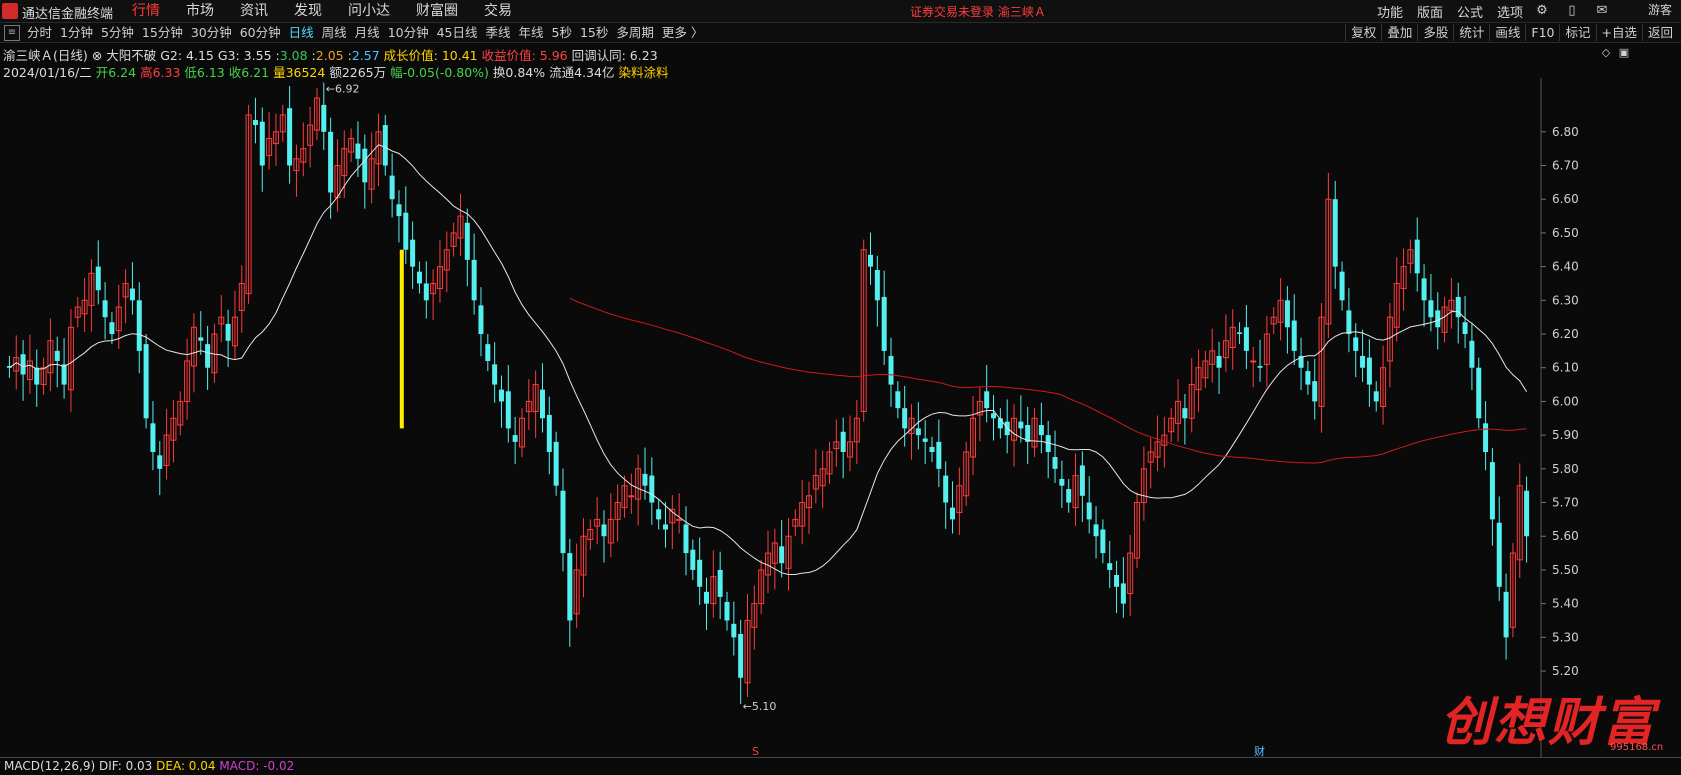  Describe the element at coordinates (131, 55) in the screenshot. I see `indicator-name: 大阳不破` at that location.